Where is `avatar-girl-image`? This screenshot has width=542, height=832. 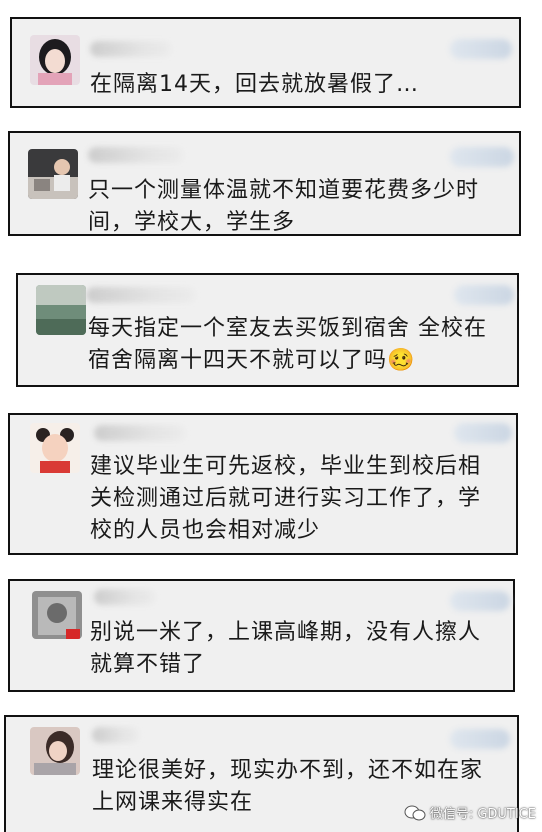 avatar-girl-image is located at coordinates (55, 60).